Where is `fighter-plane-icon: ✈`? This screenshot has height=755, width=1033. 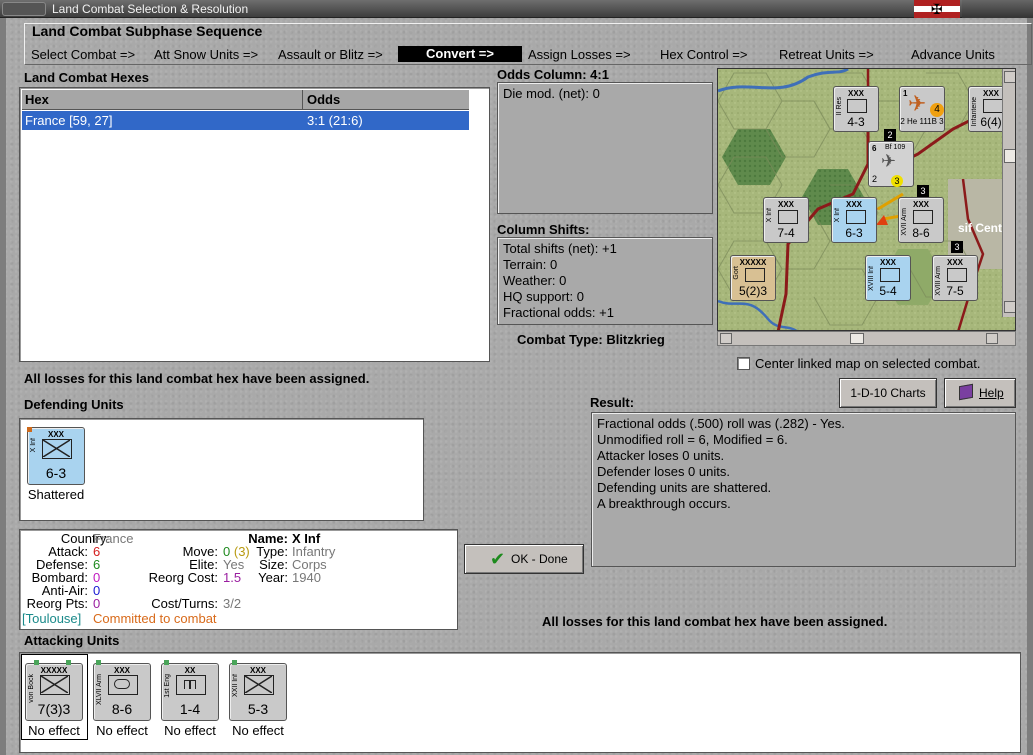
fighter-plane-icon: ✈ is located at coordinates (889, 161).